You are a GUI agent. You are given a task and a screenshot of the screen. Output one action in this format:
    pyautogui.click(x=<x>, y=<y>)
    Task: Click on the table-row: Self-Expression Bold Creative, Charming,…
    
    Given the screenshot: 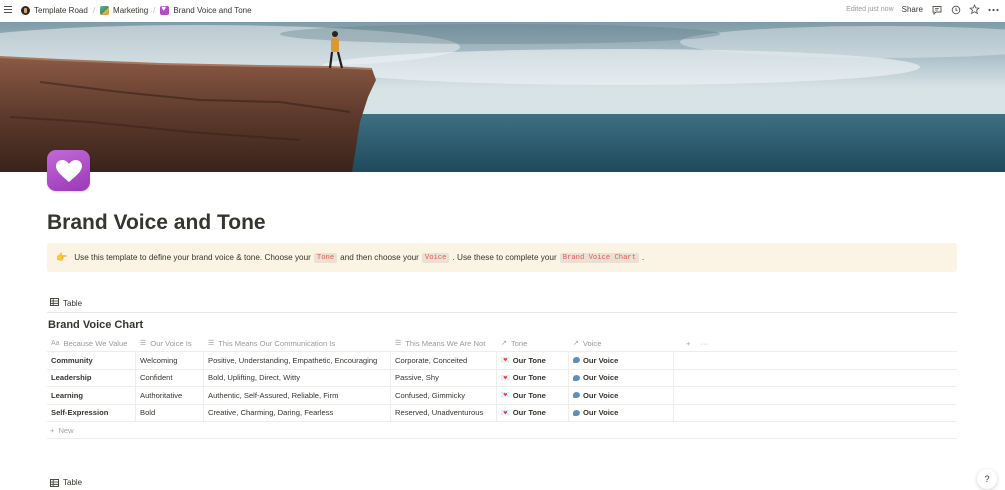 What is the action you would take?
    pyautogui.click(x=502, y=413)
    